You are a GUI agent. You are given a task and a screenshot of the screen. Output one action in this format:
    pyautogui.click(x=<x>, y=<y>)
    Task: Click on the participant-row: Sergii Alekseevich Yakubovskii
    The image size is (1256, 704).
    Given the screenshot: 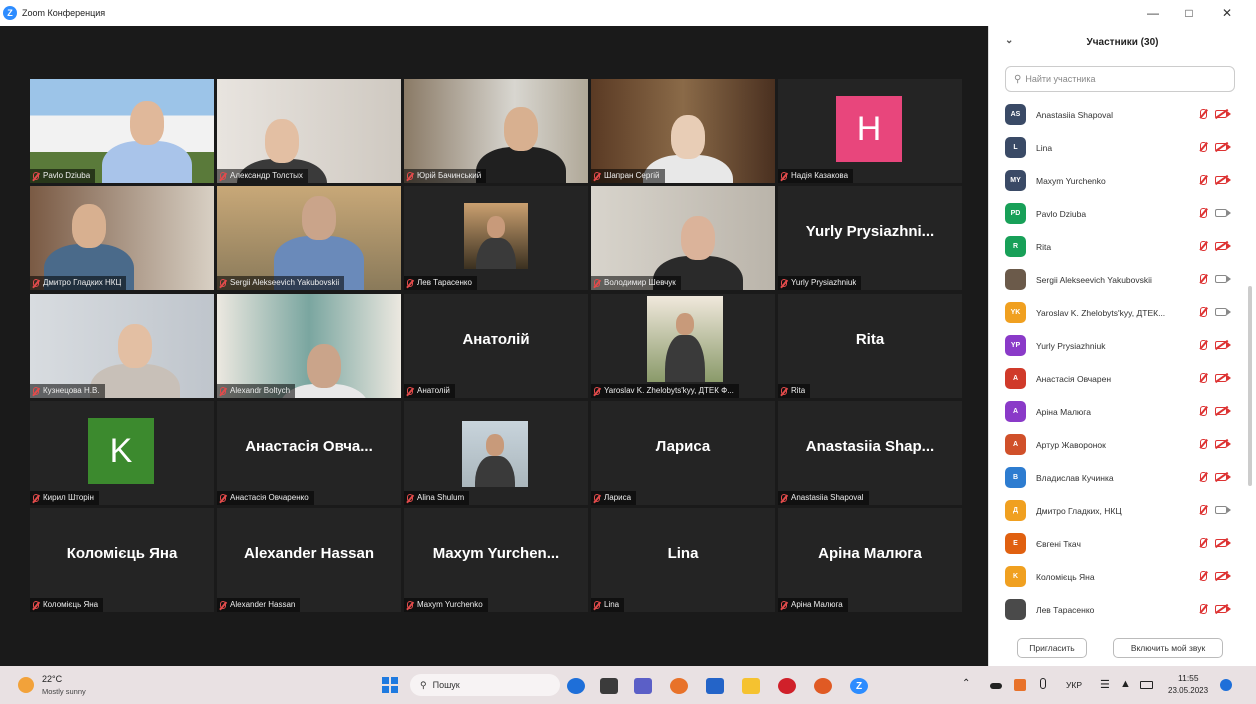 What is the action you would take?
    pyautogui.click(x=1123, y=279)
    